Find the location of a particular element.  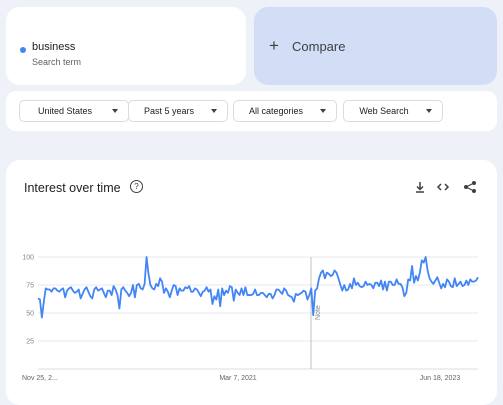

compare-button: + Compare is located at coordinates (375, 46).